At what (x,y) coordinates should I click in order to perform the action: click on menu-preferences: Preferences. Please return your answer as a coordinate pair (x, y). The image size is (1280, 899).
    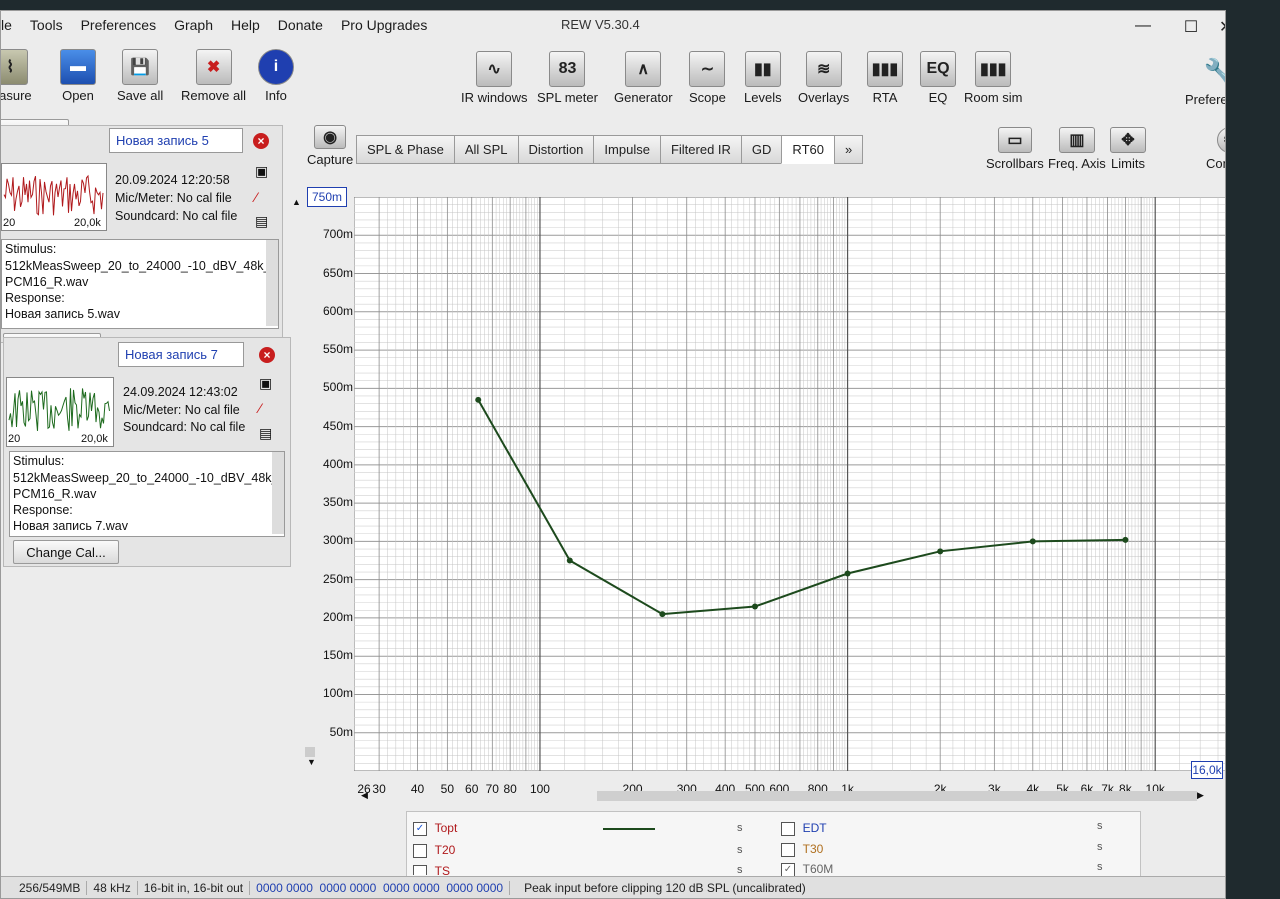
    Looking at the image, I should click on (118, 25).